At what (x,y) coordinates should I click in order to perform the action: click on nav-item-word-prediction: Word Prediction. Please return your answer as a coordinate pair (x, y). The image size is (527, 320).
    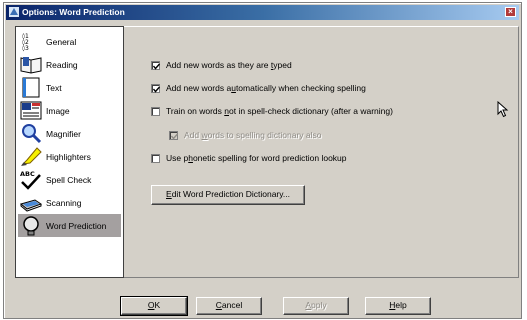
    Looking at the image, I should click on (69, 225).